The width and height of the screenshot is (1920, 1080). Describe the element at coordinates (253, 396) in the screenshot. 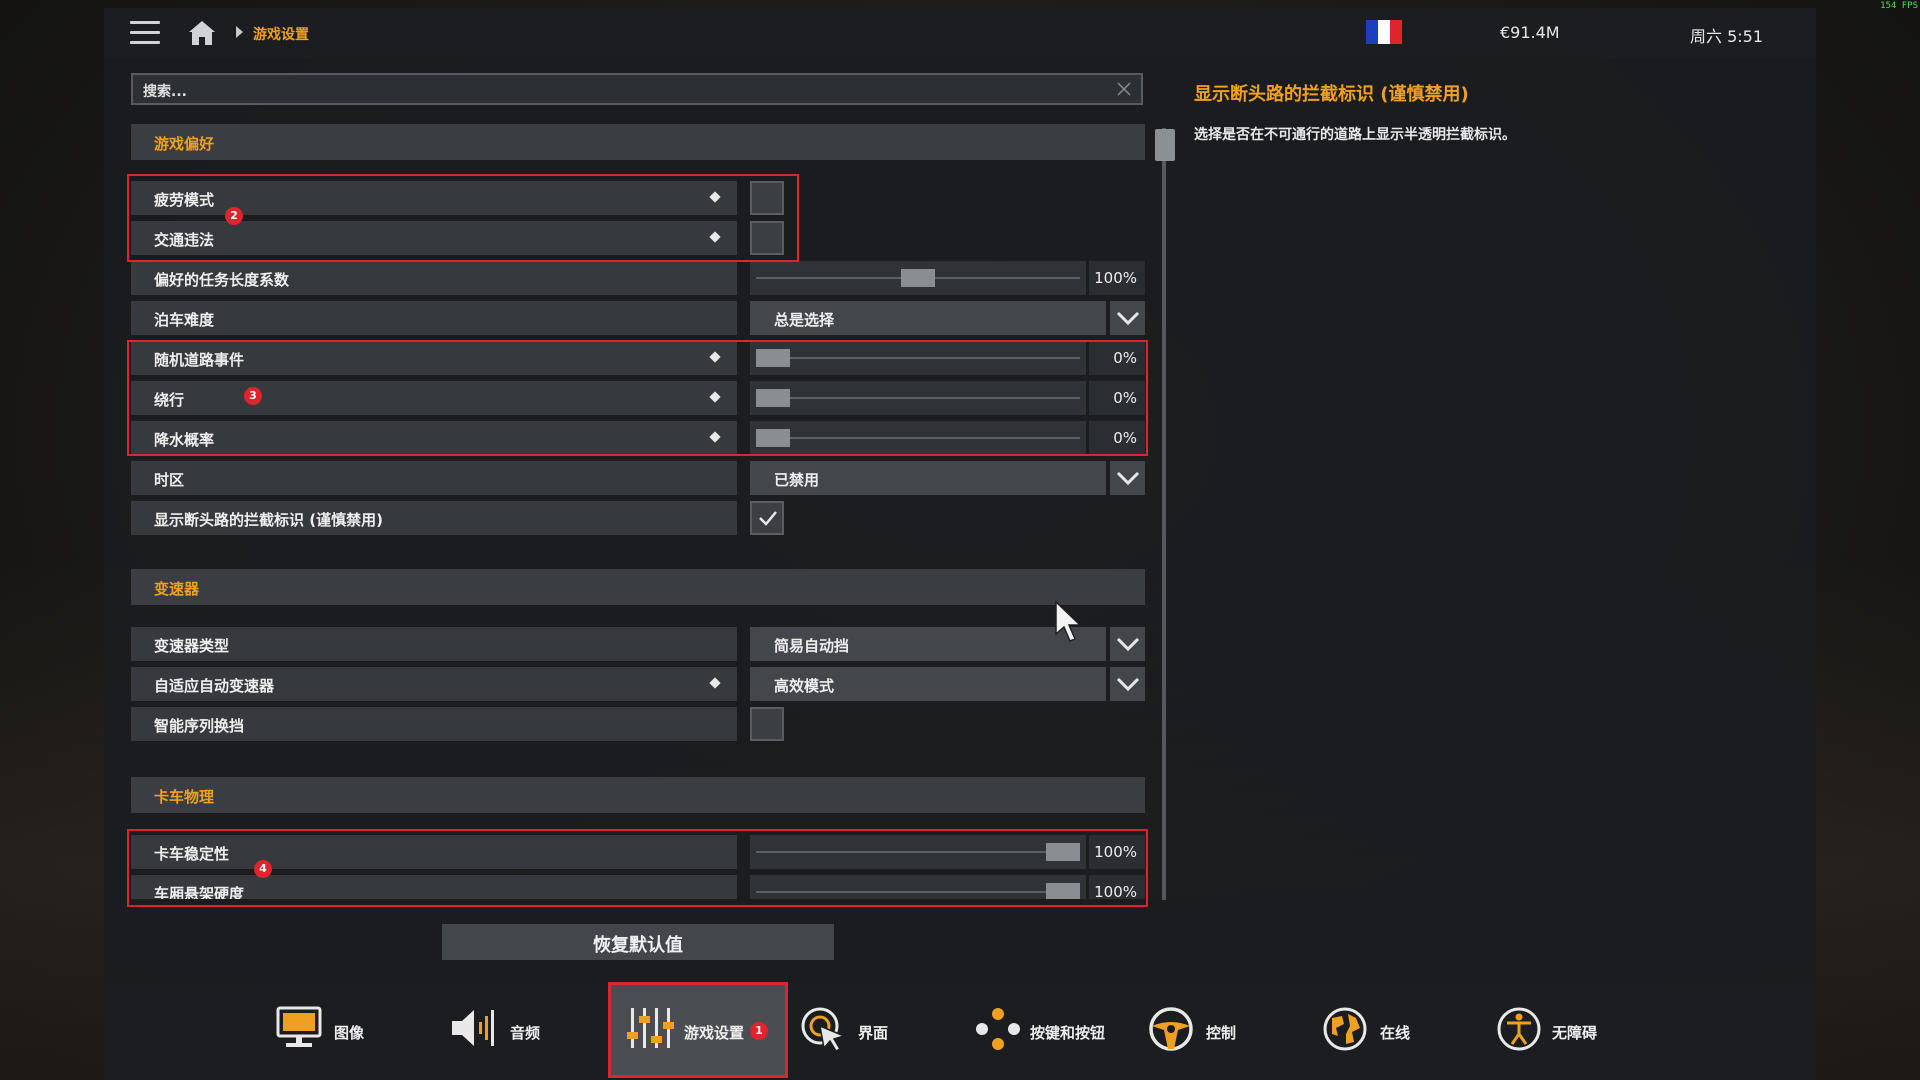

I see `annotation-badge: 3` at that location.